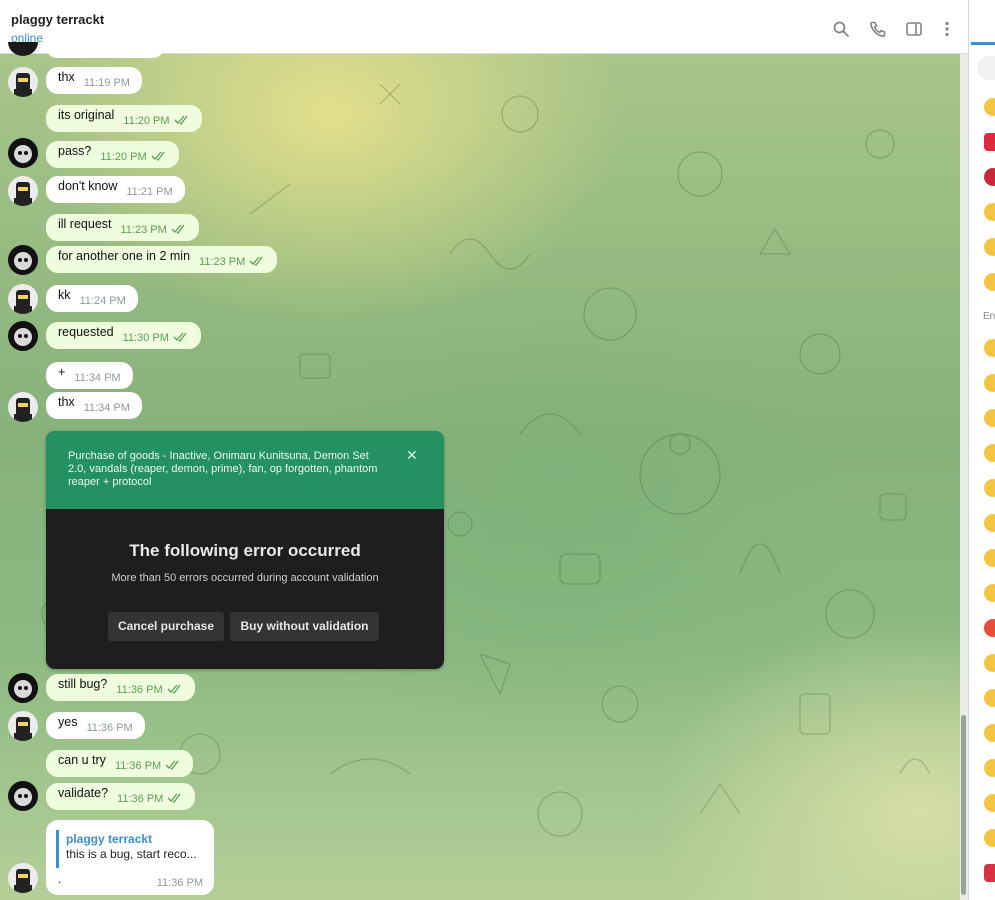  I want to click on emoji-search-input, so click(986, 68).